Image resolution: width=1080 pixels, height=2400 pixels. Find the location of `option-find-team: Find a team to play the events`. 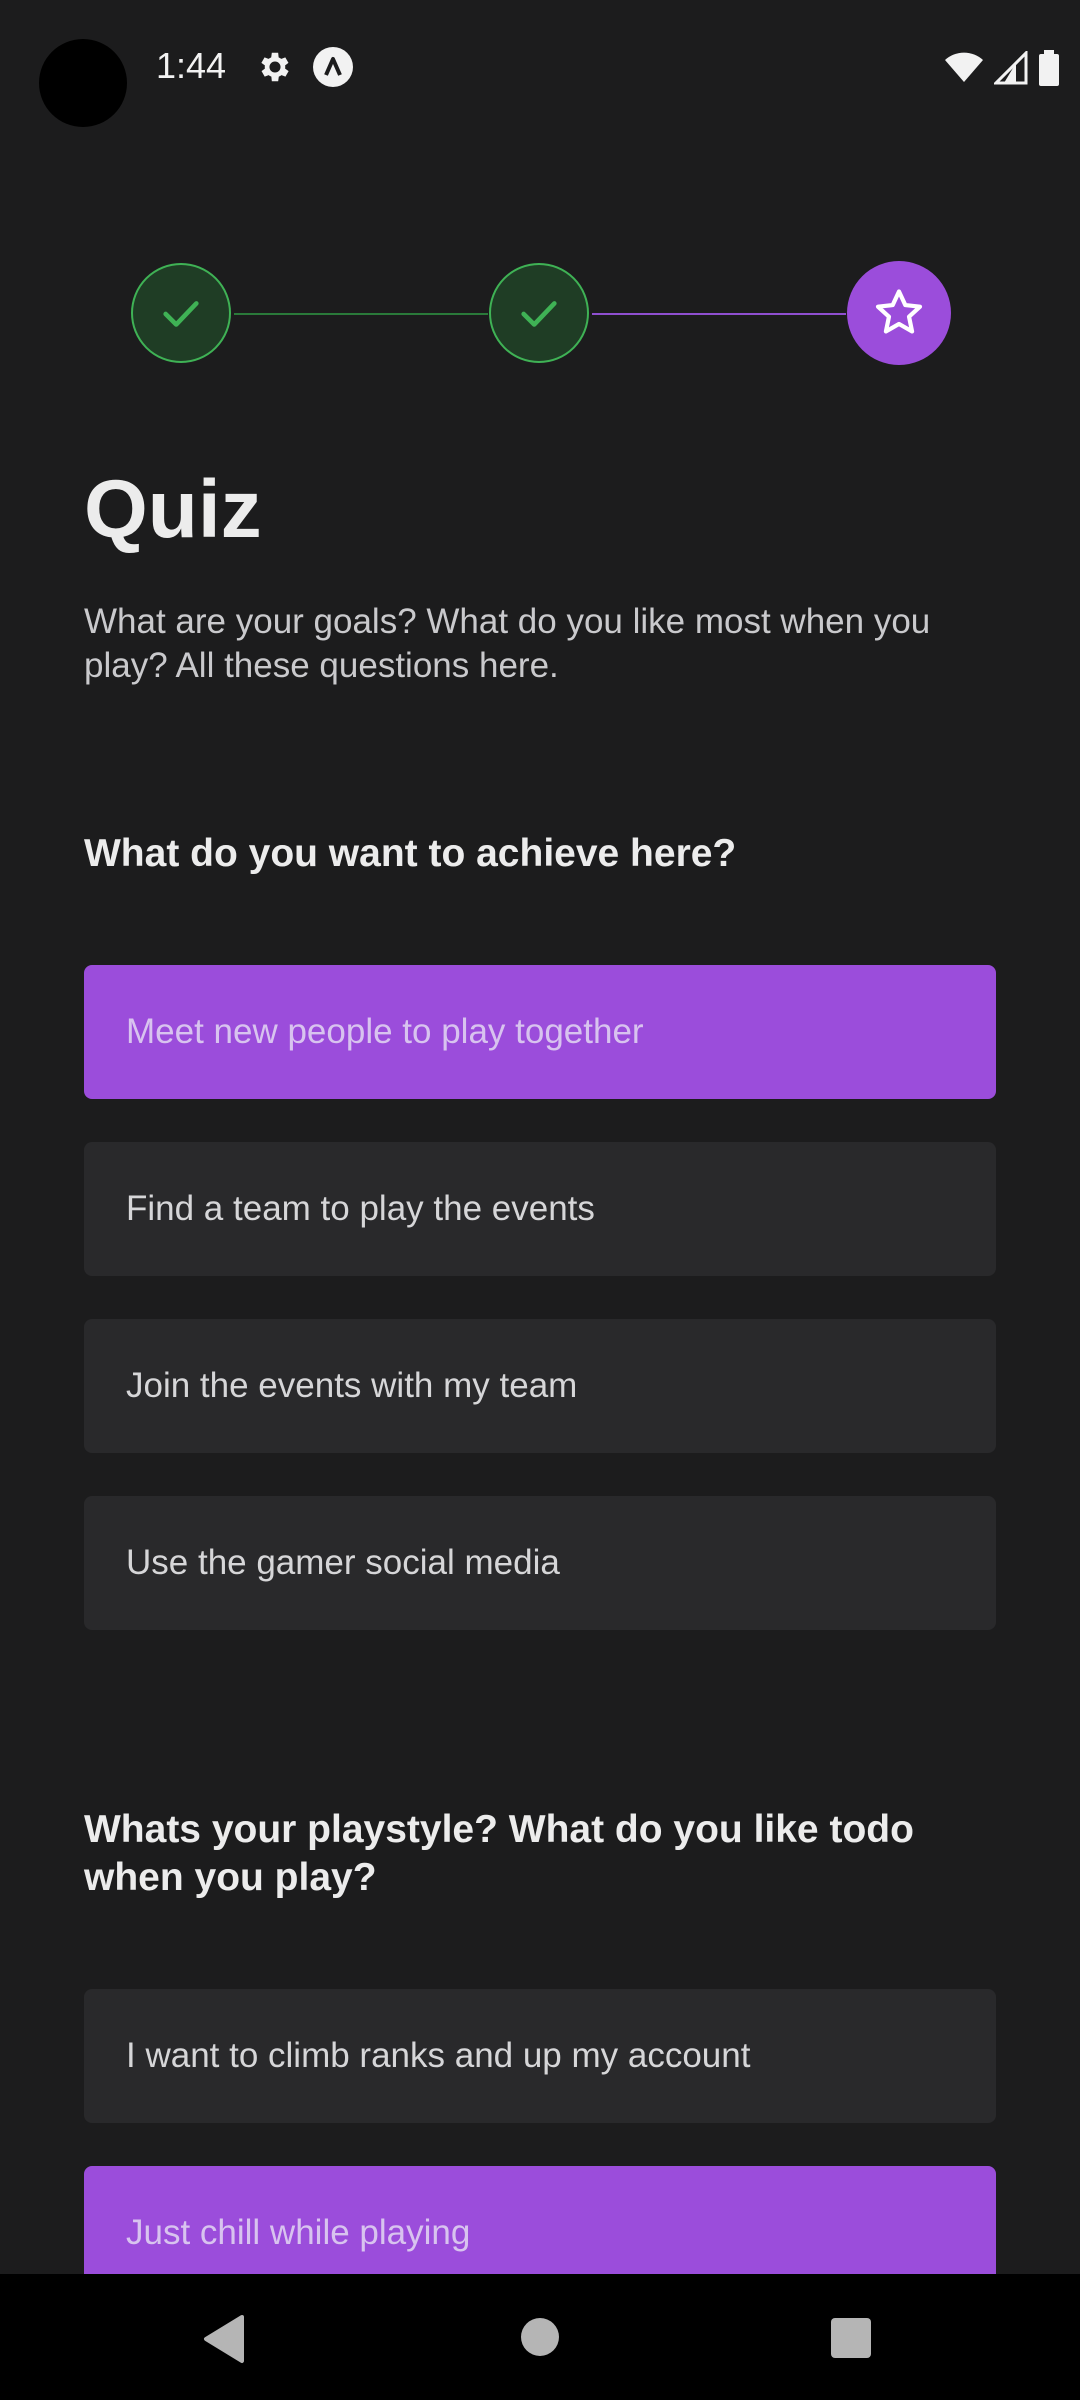

option-find-team: Find a team to play the events is located at coordinates (540, 1209).